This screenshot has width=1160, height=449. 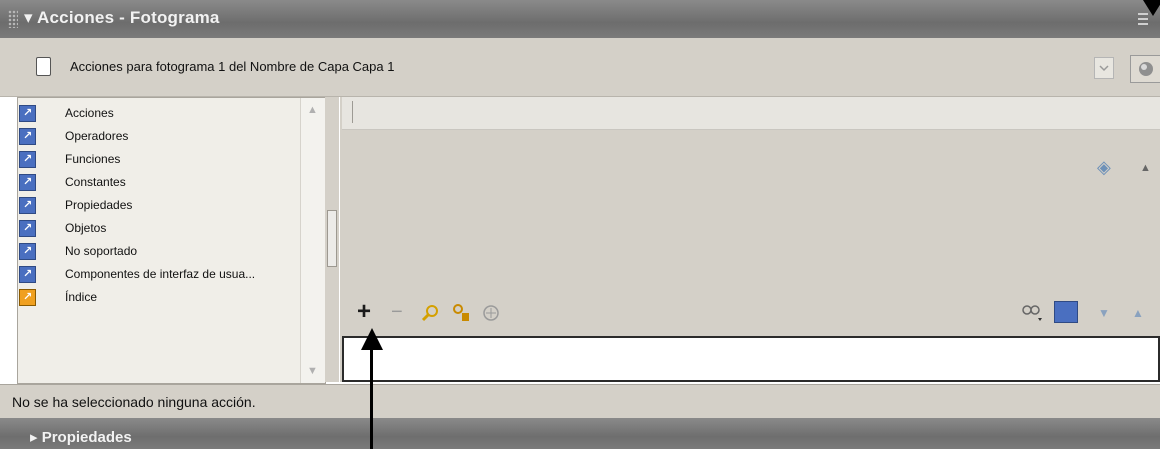 What do you see at coordinates (312, 240) in the screenshot?
I see `toolbox-scrollbar: ▲ ▼` at bounding box center [312, 240].